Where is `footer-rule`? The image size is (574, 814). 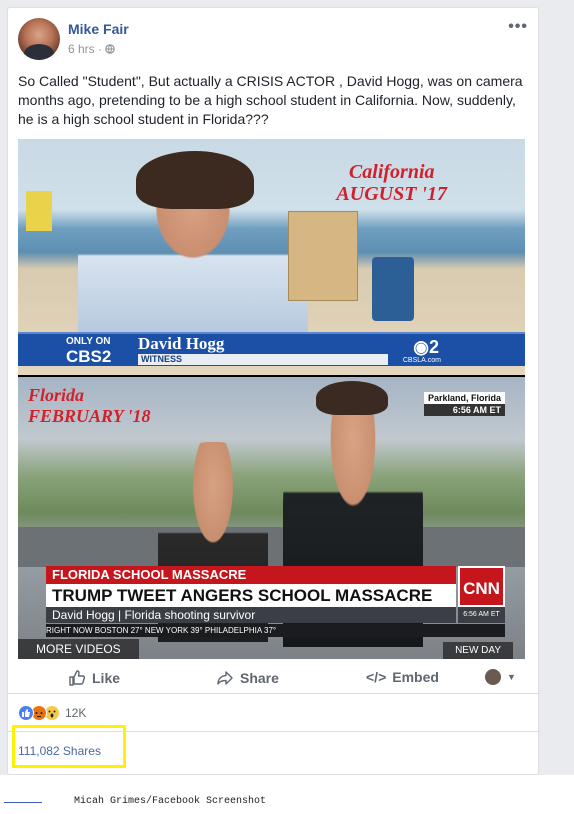
footer-rule is located at coordinates (23, 802).